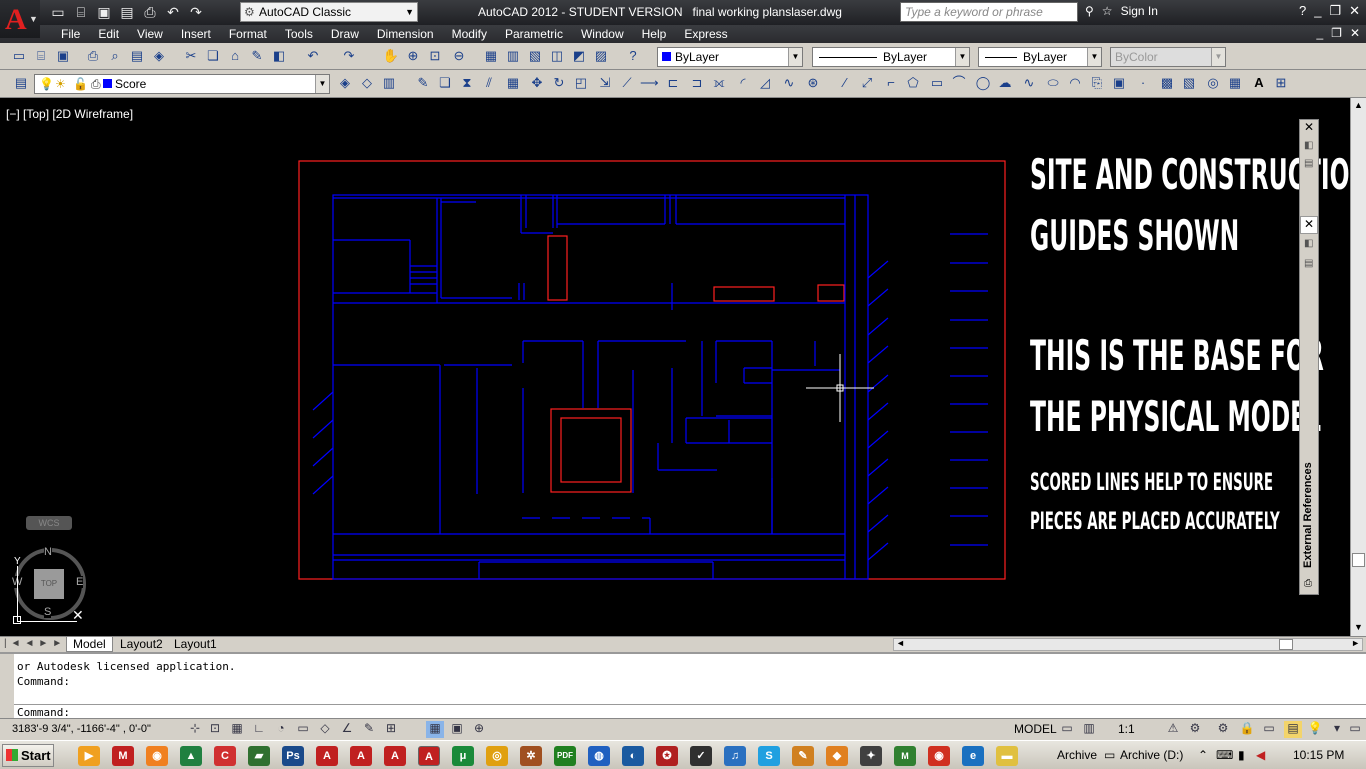 Image resolution: width=1366 pixels, height=769 pixels. Describe the element at coordinates (395, 756) in the screenshot. I see `autocad-taskbar-icon: A` at that location.